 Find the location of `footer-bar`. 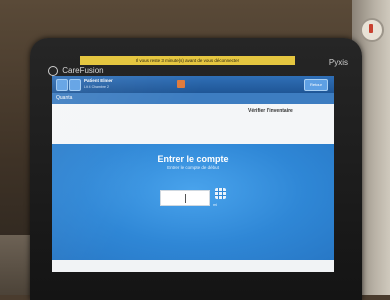

footer-bar is located at coordinates (193, 266).